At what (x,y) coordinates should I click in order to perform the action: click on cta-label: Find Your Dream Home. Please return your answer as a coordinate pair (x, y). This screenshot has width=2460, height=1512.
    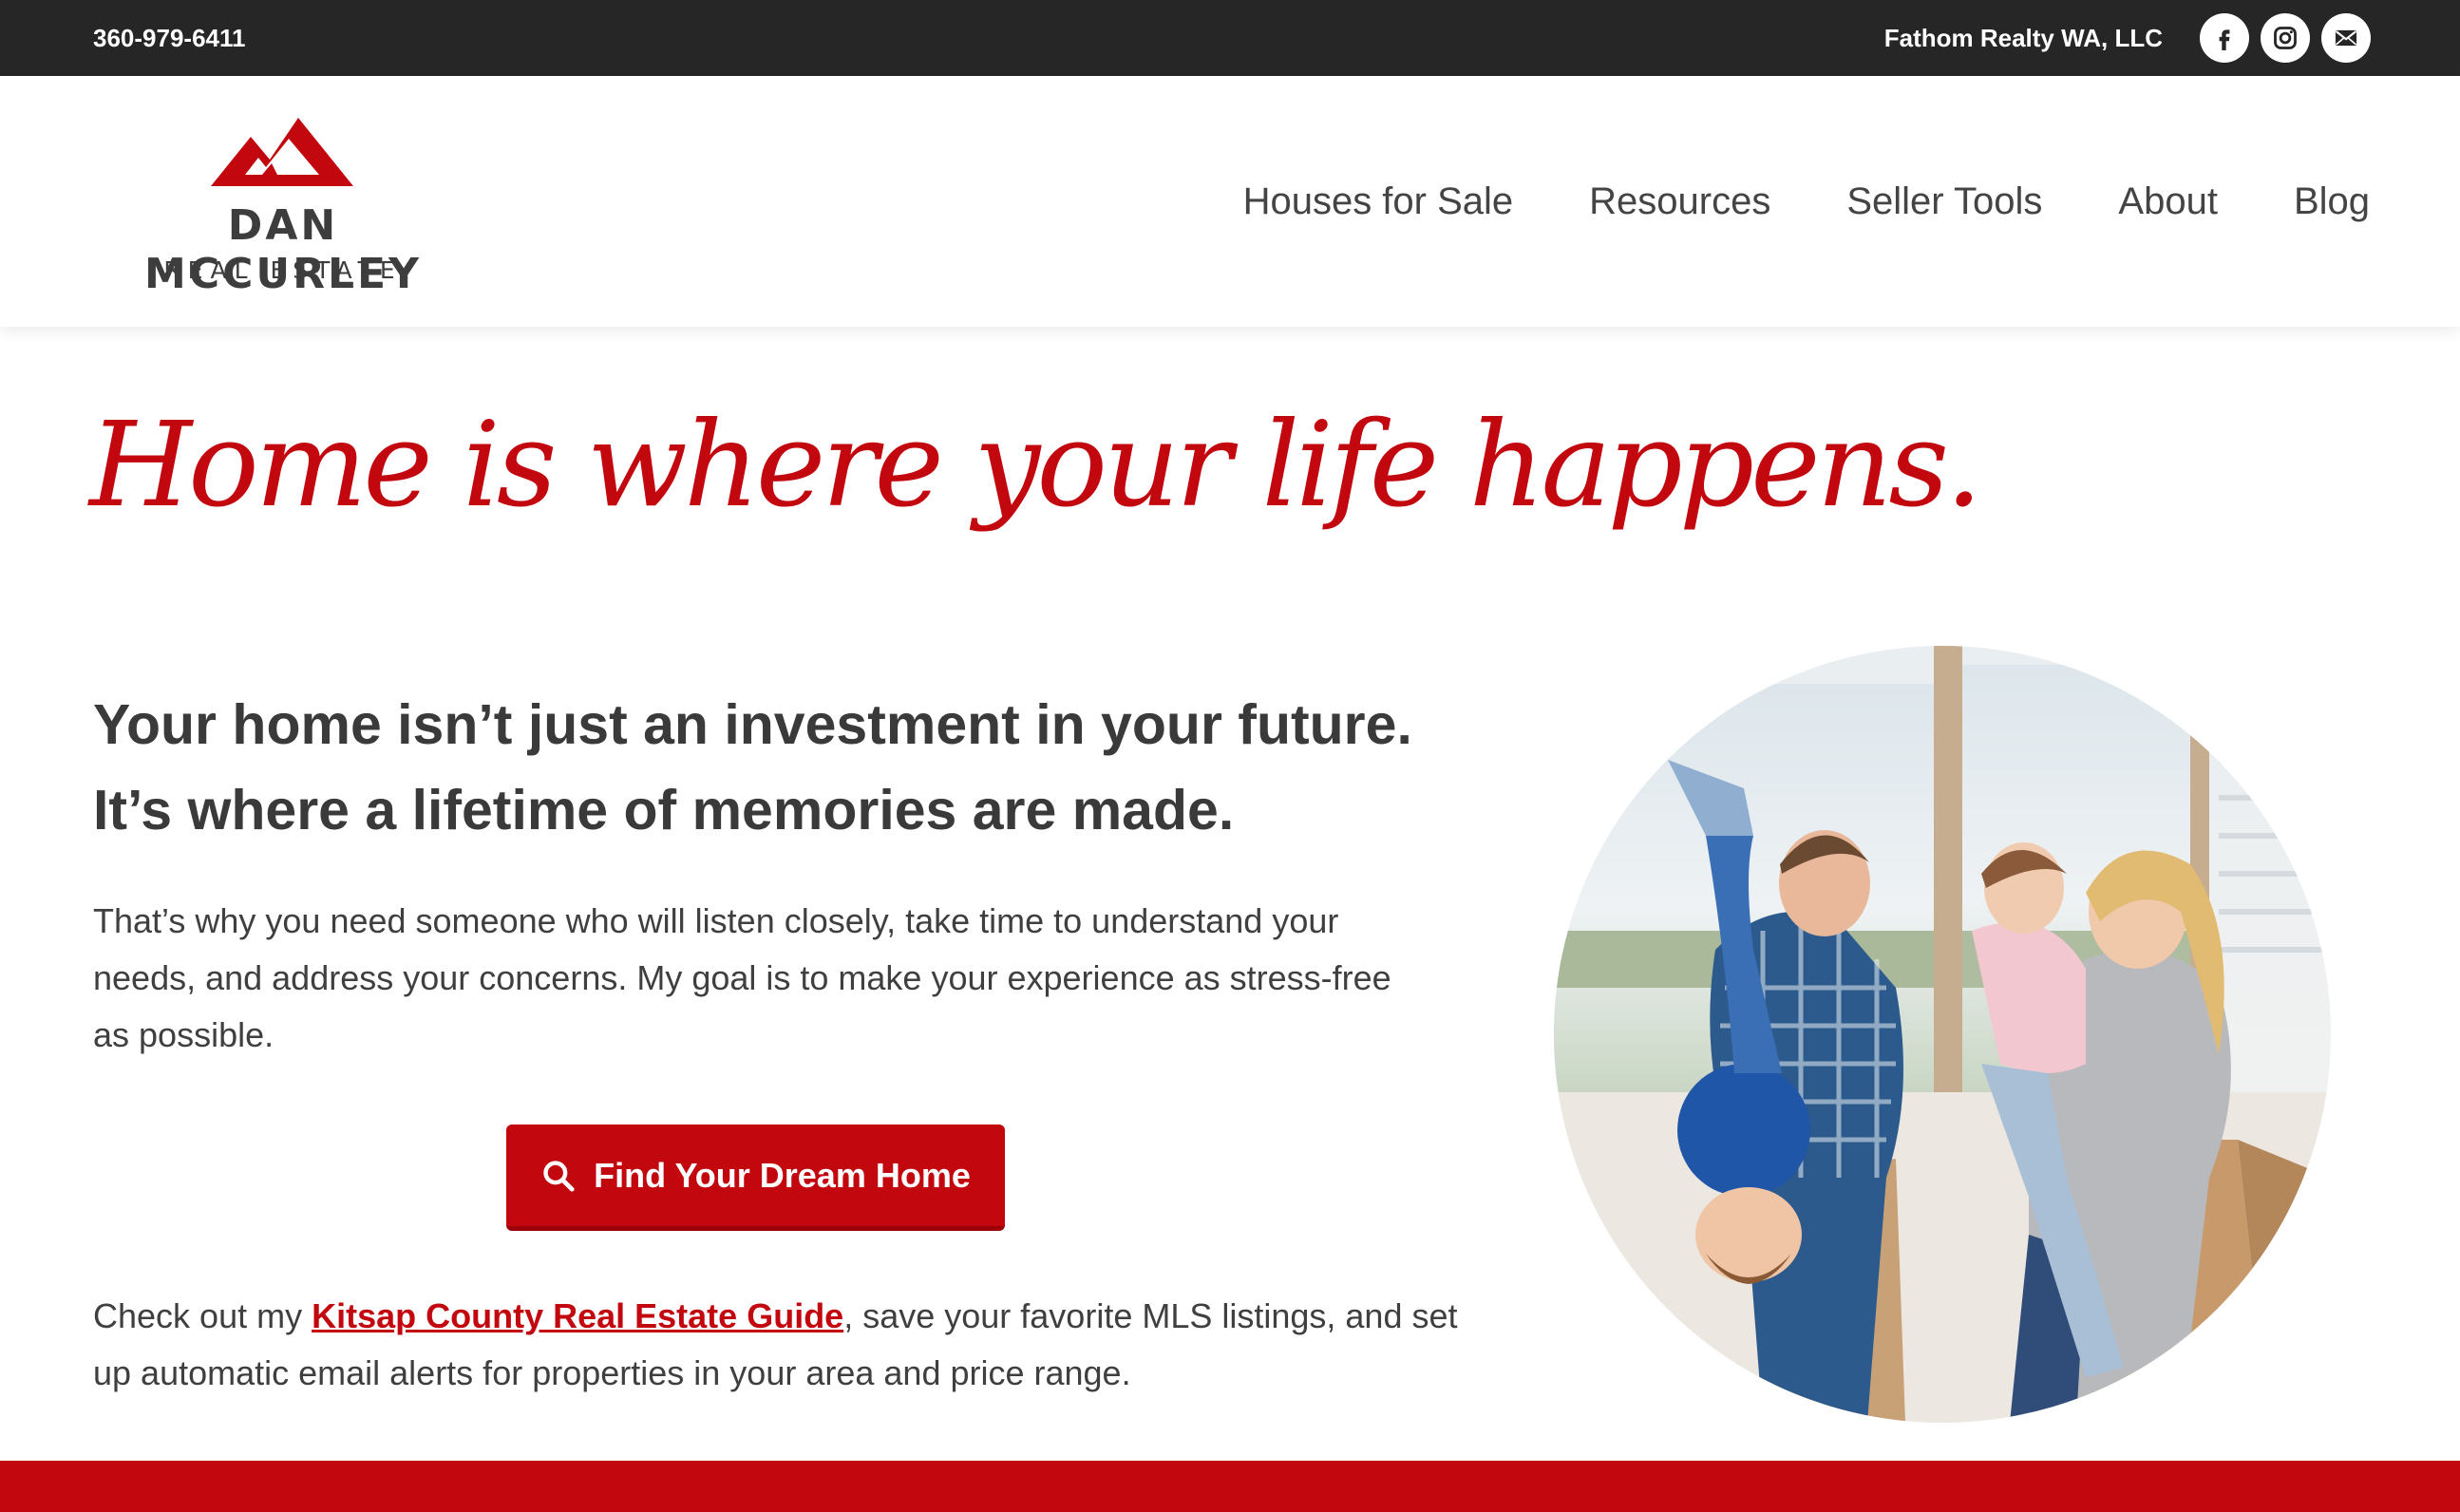
    Looking at the image, I should click on (782, 1175).